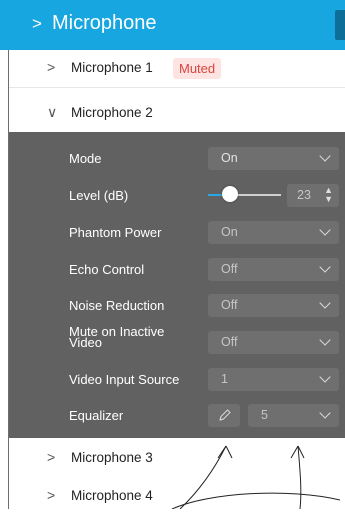 Image resolution: width=345 pixels, height=515 pixels. What do you see at coordinates (304, 195) in the screenshot?
I see `level-value: 23` at bounding box center [304, 195].